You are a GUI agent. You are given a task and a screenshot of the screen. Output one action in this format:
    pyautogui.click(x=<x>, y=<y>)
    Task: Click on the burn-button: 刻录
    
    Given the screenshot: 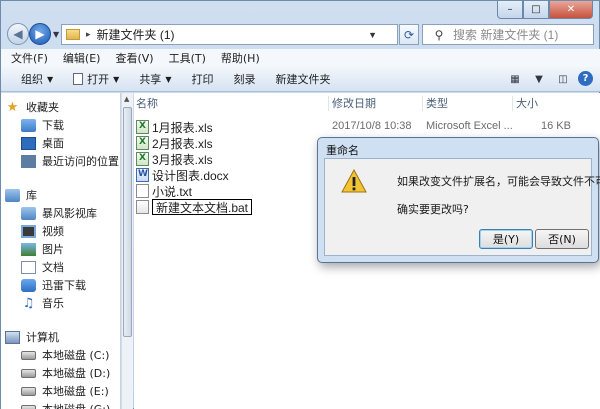 What is the action you would take?
    pyautogui.click(x=244, y=79)
    